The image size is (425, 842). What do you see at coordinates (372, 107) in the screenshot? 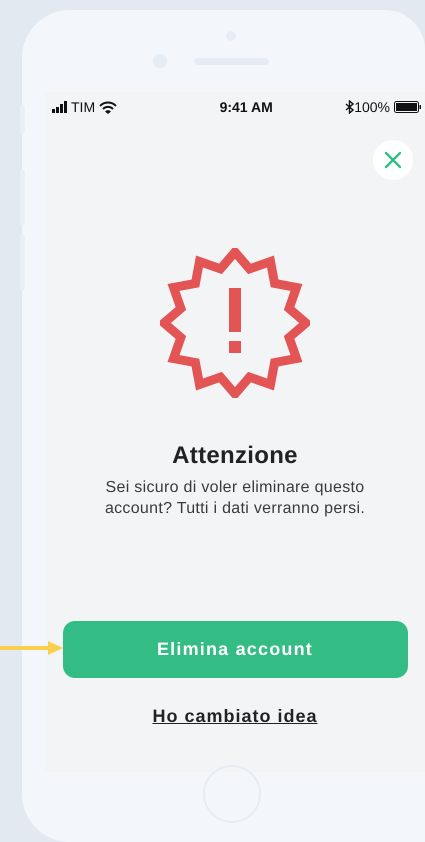
I see `battery-percent: 100%` at bounding box center [372, 107].